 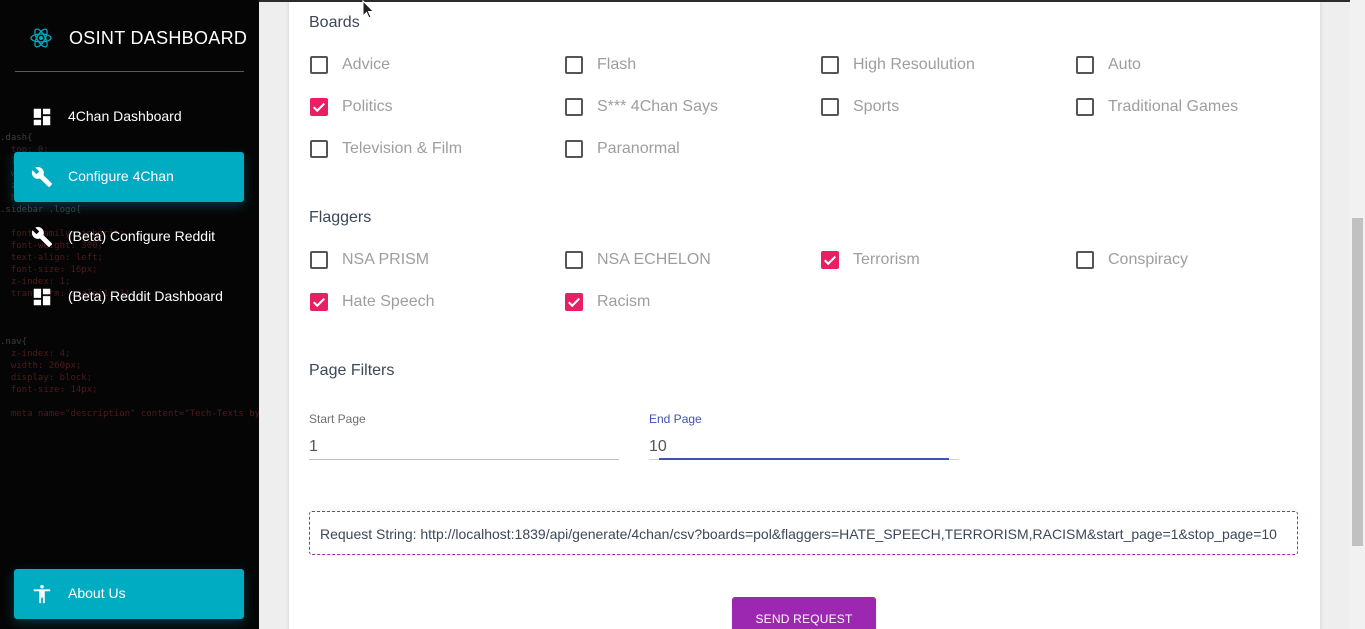 I want to click on checkbox-label: Auto, so click(x=1124, y=64).